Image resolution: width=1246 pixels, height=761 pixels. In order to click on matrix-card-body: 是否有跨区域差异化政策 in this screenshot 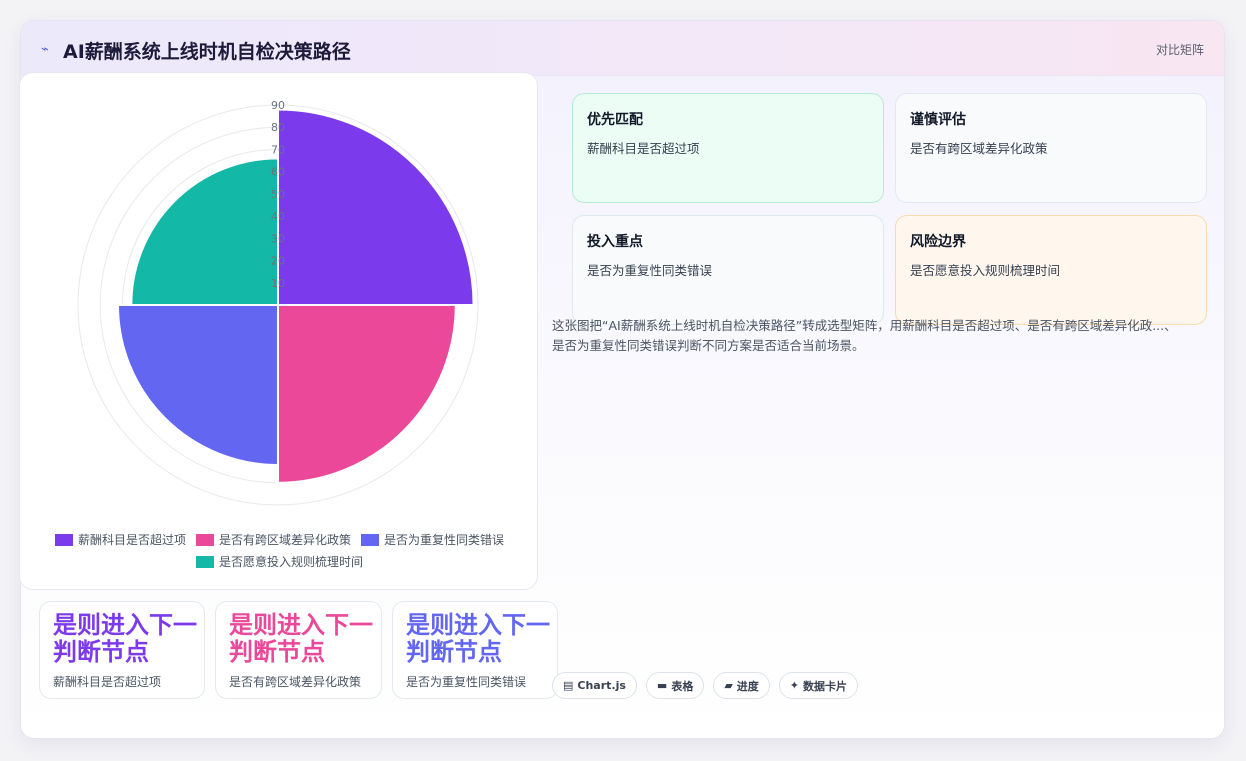, I will do `click(979, 148)`.